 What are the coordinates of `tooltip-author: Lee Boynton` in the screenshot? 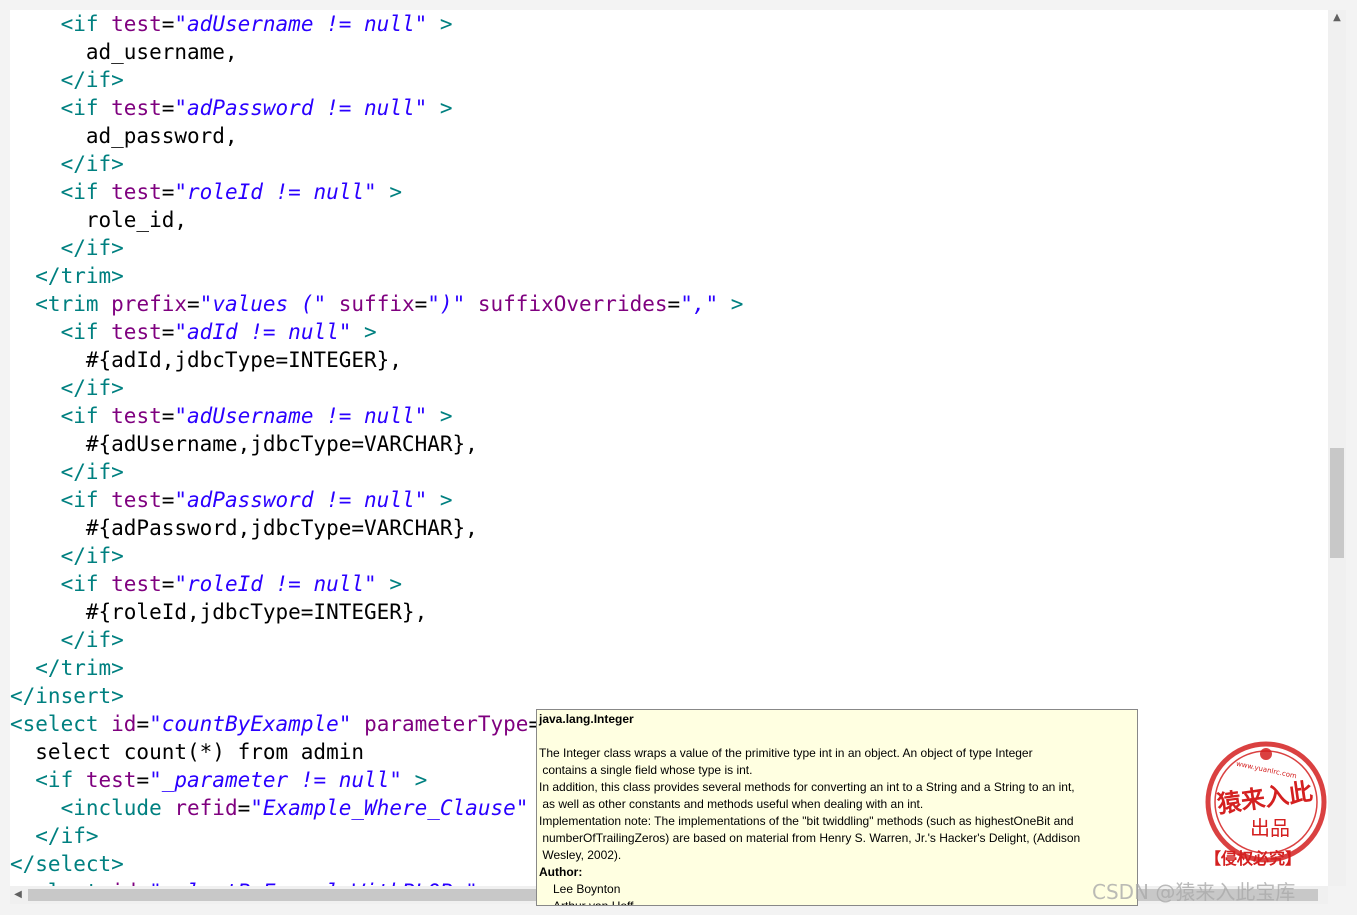 It's located at (587, 889).